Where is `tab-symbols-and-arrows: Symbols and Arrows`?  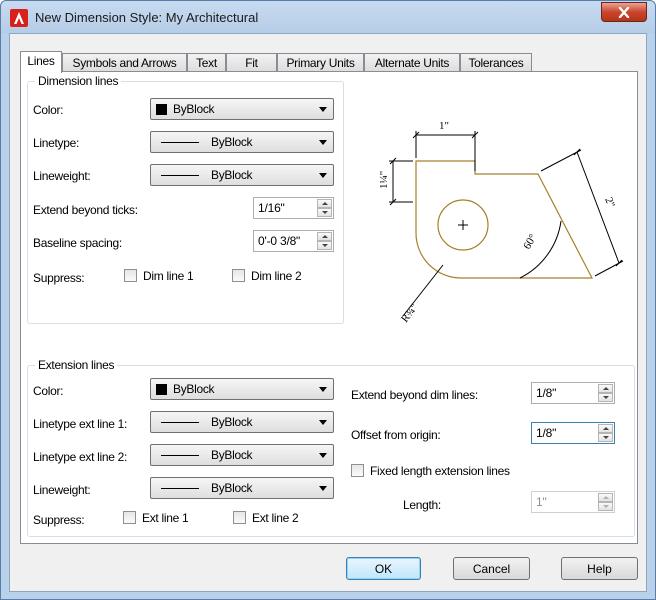
tab-symbols-and-arrows: Symbols and Arrows is located at coordinates (124, 62).